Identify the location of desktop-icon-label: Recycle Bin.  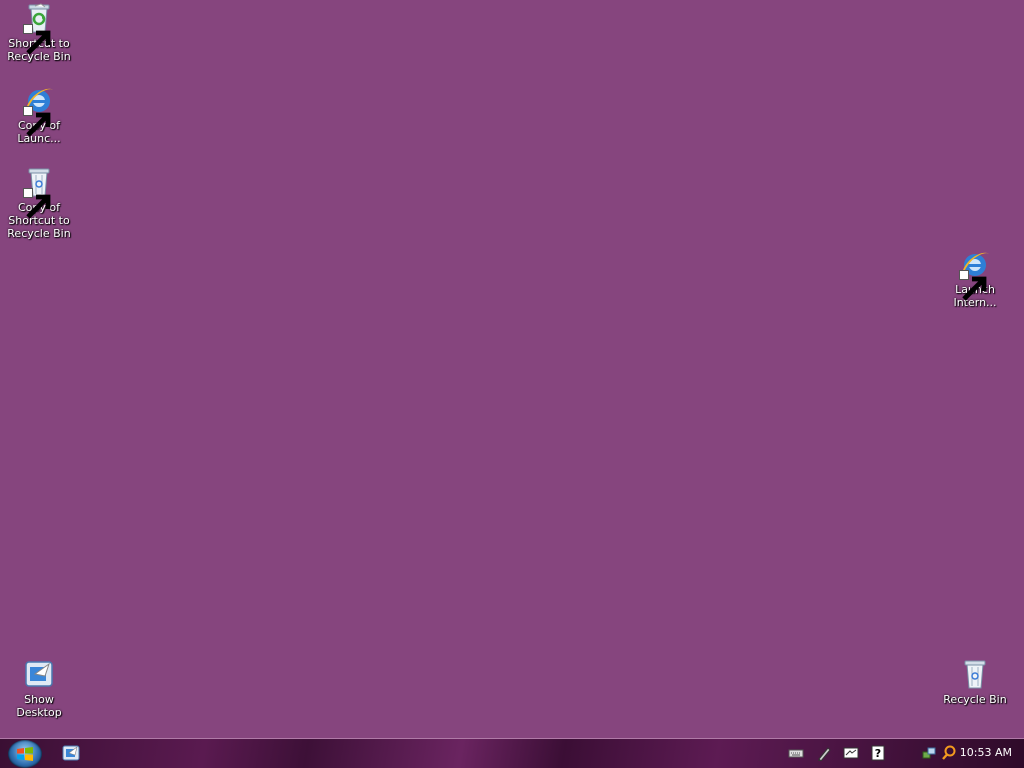
(975, 699).